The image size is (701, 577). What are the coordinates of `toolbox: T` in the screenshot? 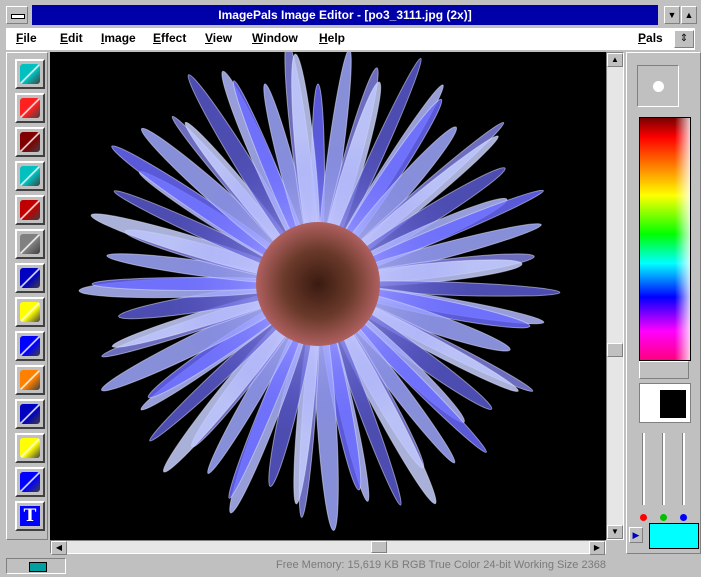 It's located at (27, 296).